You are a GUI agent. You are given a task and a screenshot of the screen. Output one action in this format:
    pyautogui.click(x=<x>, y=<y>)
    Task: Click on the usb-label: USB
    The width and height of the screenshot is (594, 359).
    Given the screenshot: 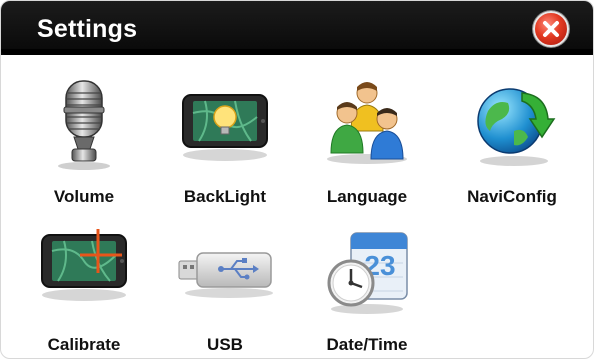 What is the action you would take?
    pyautogui.click(x=225, y=344)
    